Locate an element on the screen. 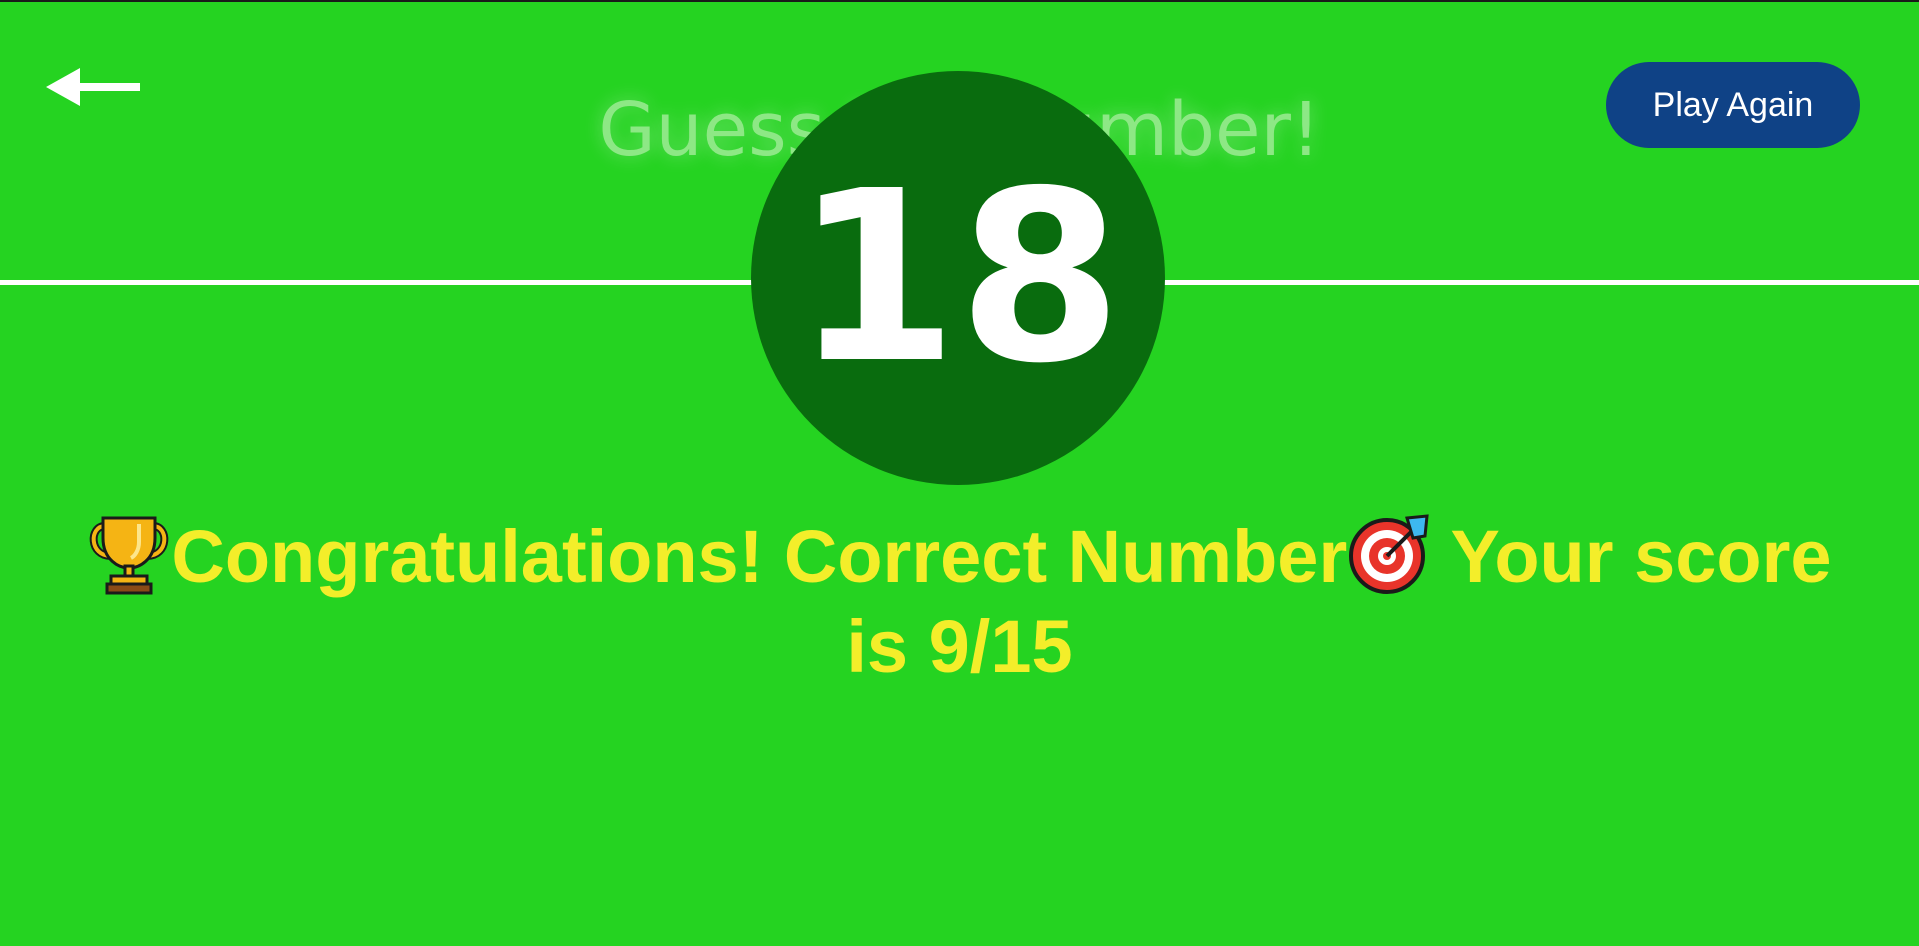 The height and width of the screenshot is (946, 1919). direct-hit-icon is located at coordinates (1389, 554).